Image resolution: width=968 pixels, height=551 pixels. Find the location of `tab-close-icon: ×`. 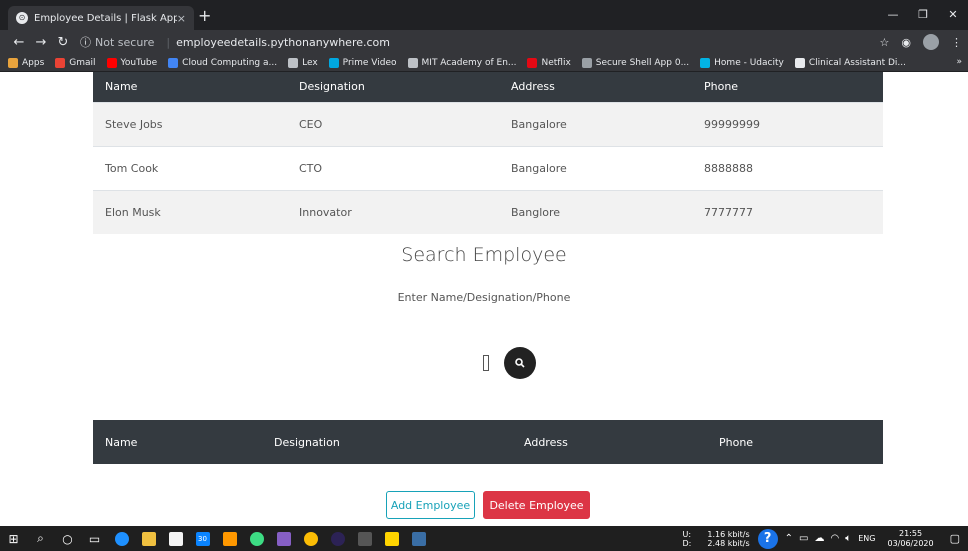

tab-close-icon: × is located at coordinates (181, 18).